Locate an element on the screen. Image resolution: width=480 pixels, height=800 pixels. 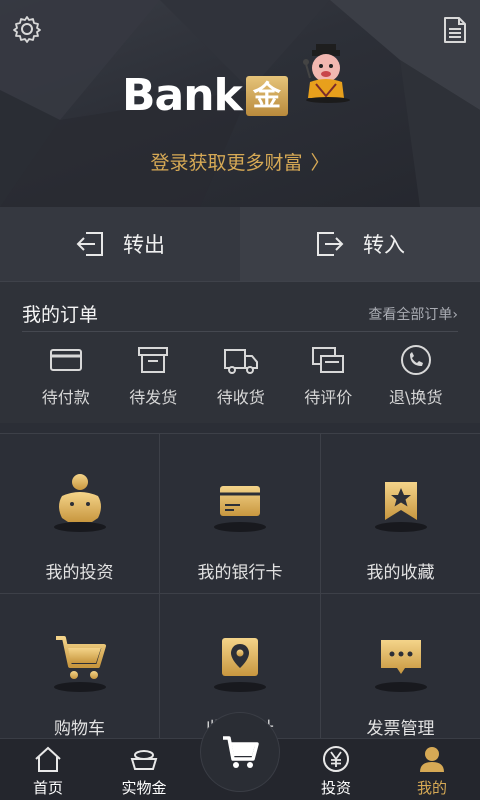
order-item-label: 退\换货 is located at coordinates (416, 397).